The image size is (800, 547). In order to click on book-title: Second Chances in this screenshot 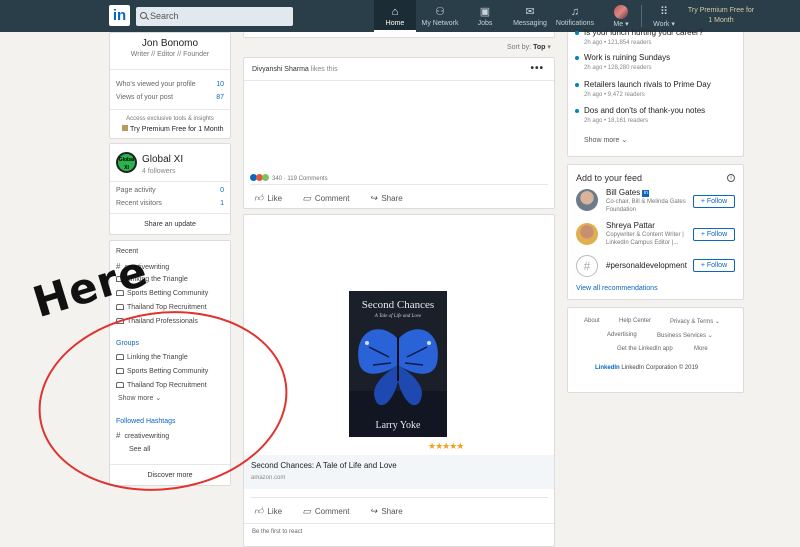, I will do `click(398, 305)`.